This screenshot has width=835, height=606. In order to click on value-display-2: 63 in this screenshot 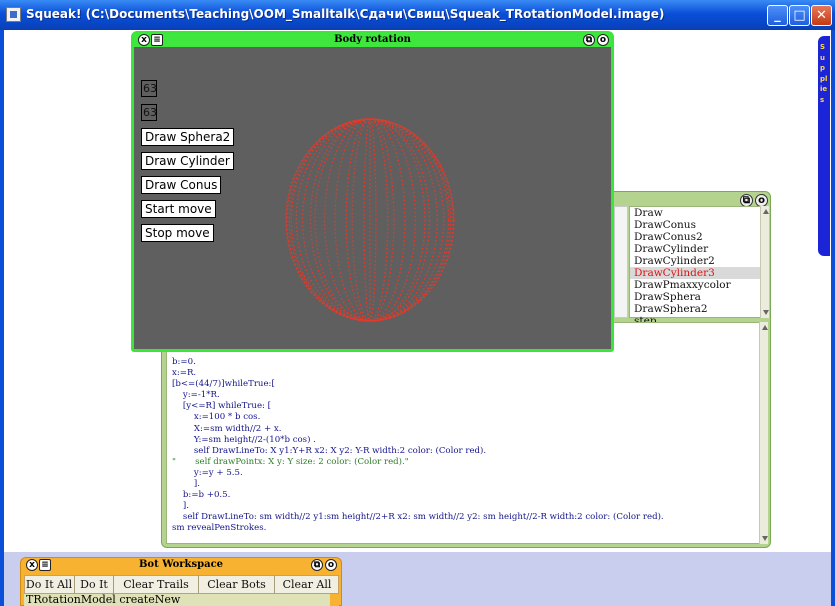, I will do `click(149, 112)`.